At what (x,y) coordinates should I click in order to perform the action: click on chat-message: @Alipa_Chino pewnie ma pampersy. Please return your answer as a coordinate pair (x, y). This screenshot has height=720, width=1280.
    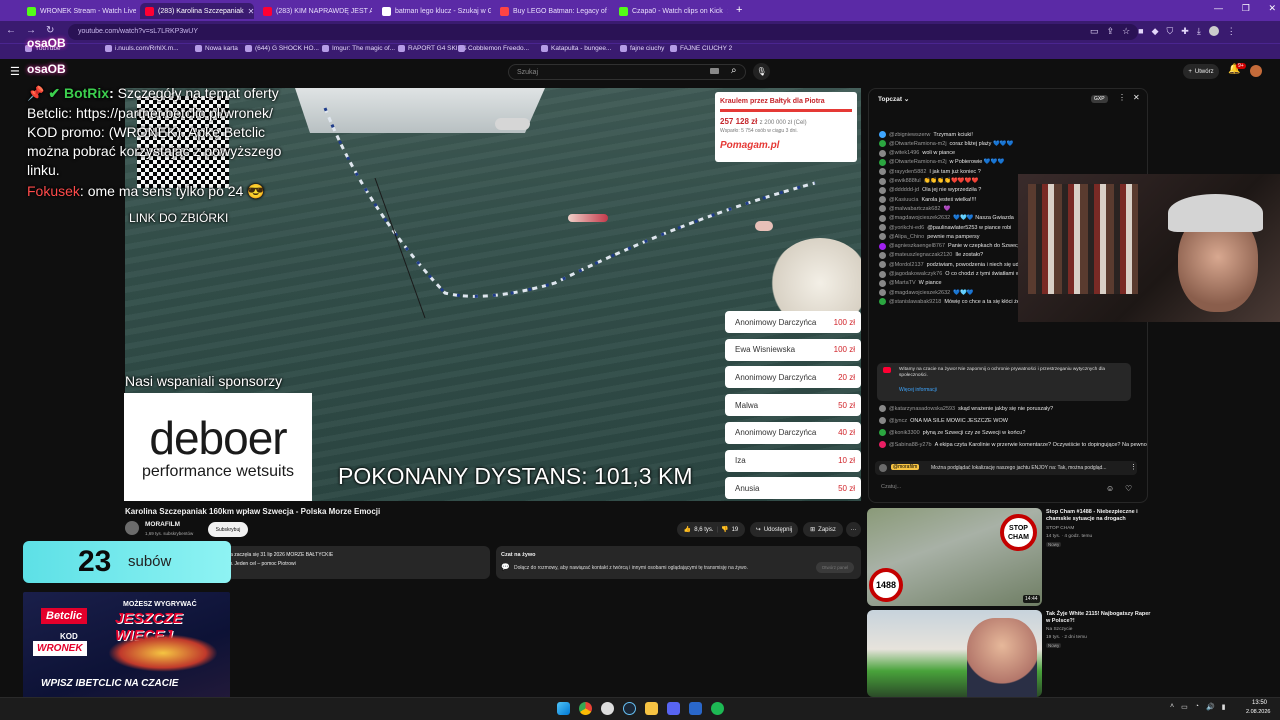
    Looking at the image, I should click on (929, 237).